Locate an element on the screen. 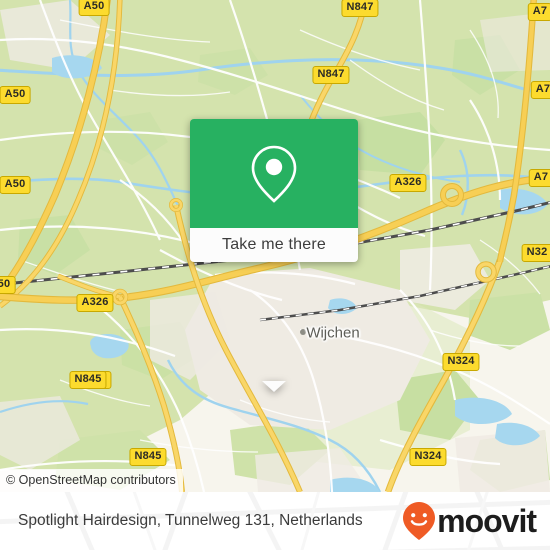 The image size is (550, 550). popup-card-header is located at coordinates (274, 173).